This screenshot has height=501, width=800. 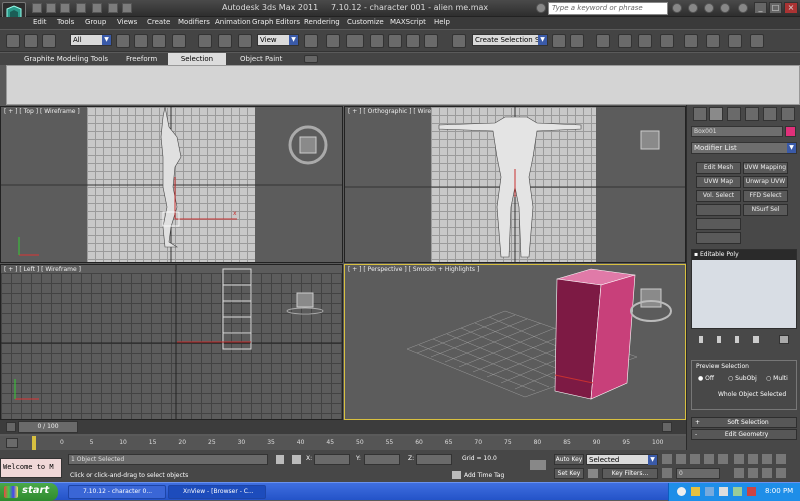 What do you see at coordinates (569, 473) in the screenshot?
I see `set-key-button: Set Key` at bounding box center [569, 473].